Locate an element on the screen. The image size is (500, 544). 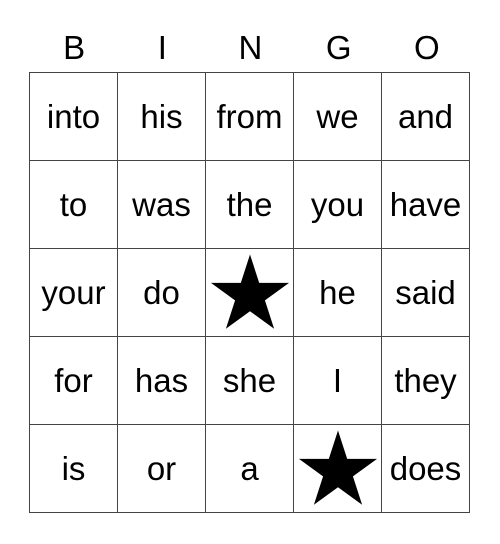
bingo-row: your do he said is located at coordinates (249, 292).